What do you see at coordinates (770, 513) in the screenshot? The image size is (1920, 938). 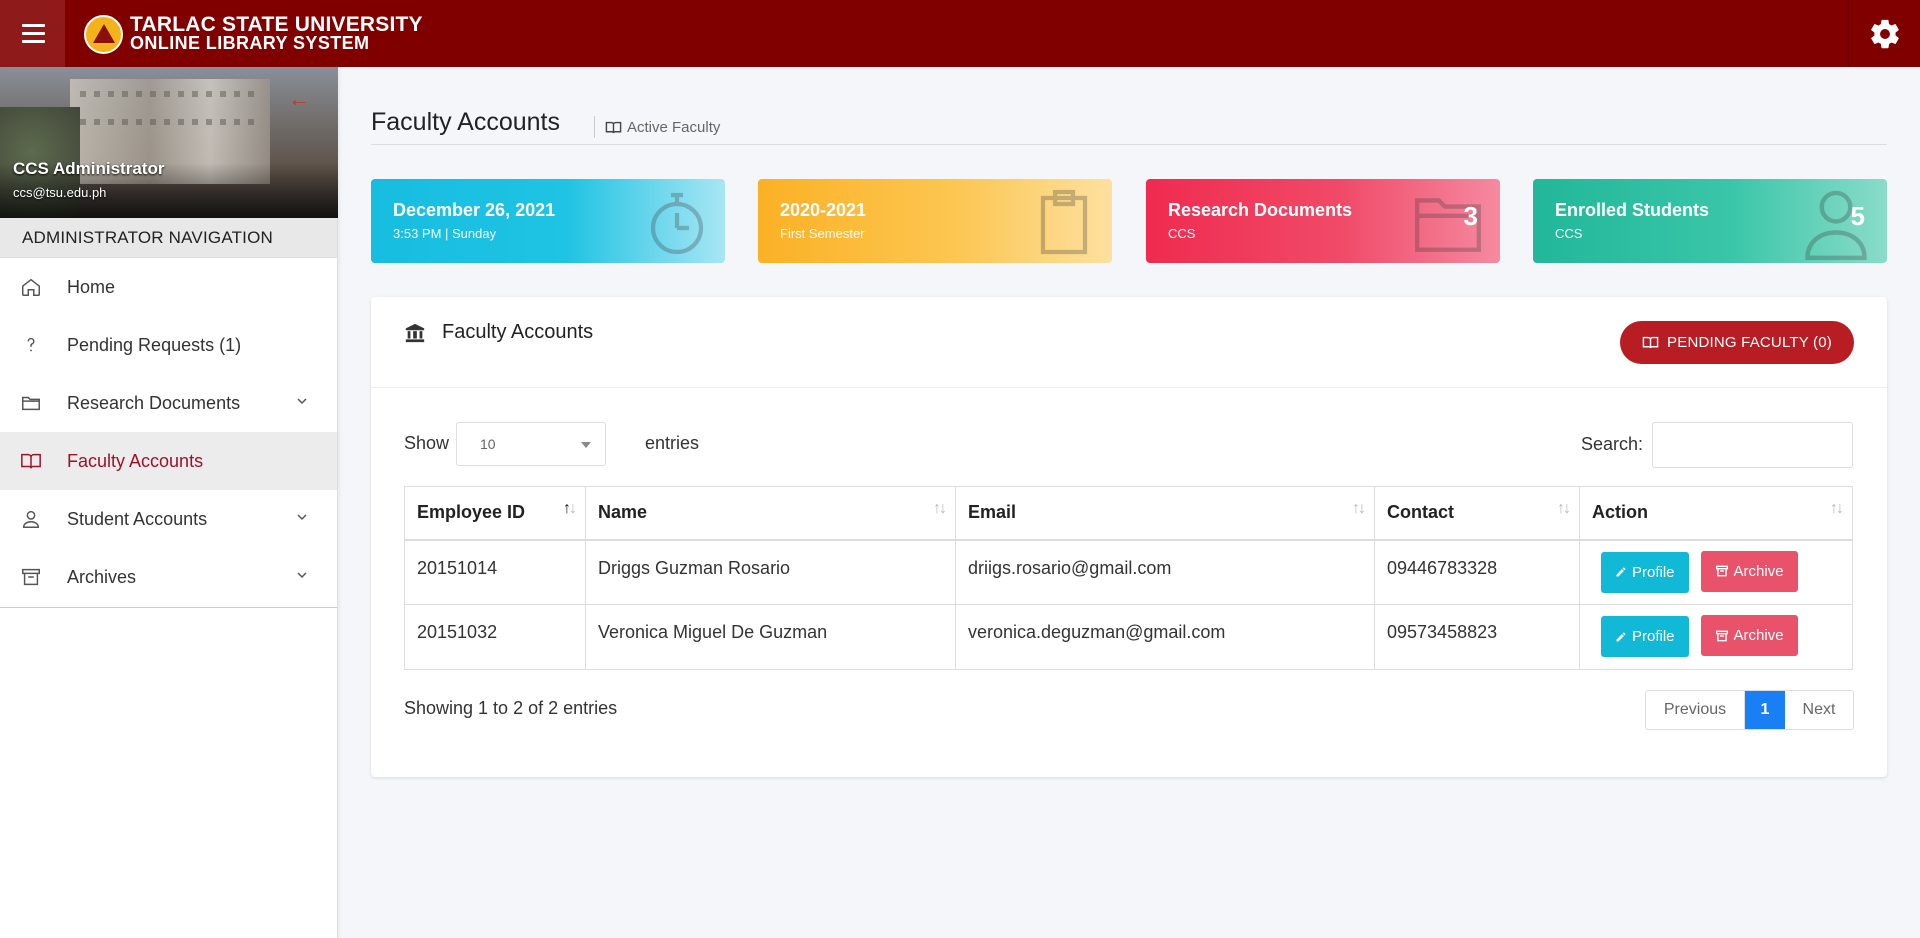 I see `column-header-name: Name ↑↓` at bounding box center [770, 513].